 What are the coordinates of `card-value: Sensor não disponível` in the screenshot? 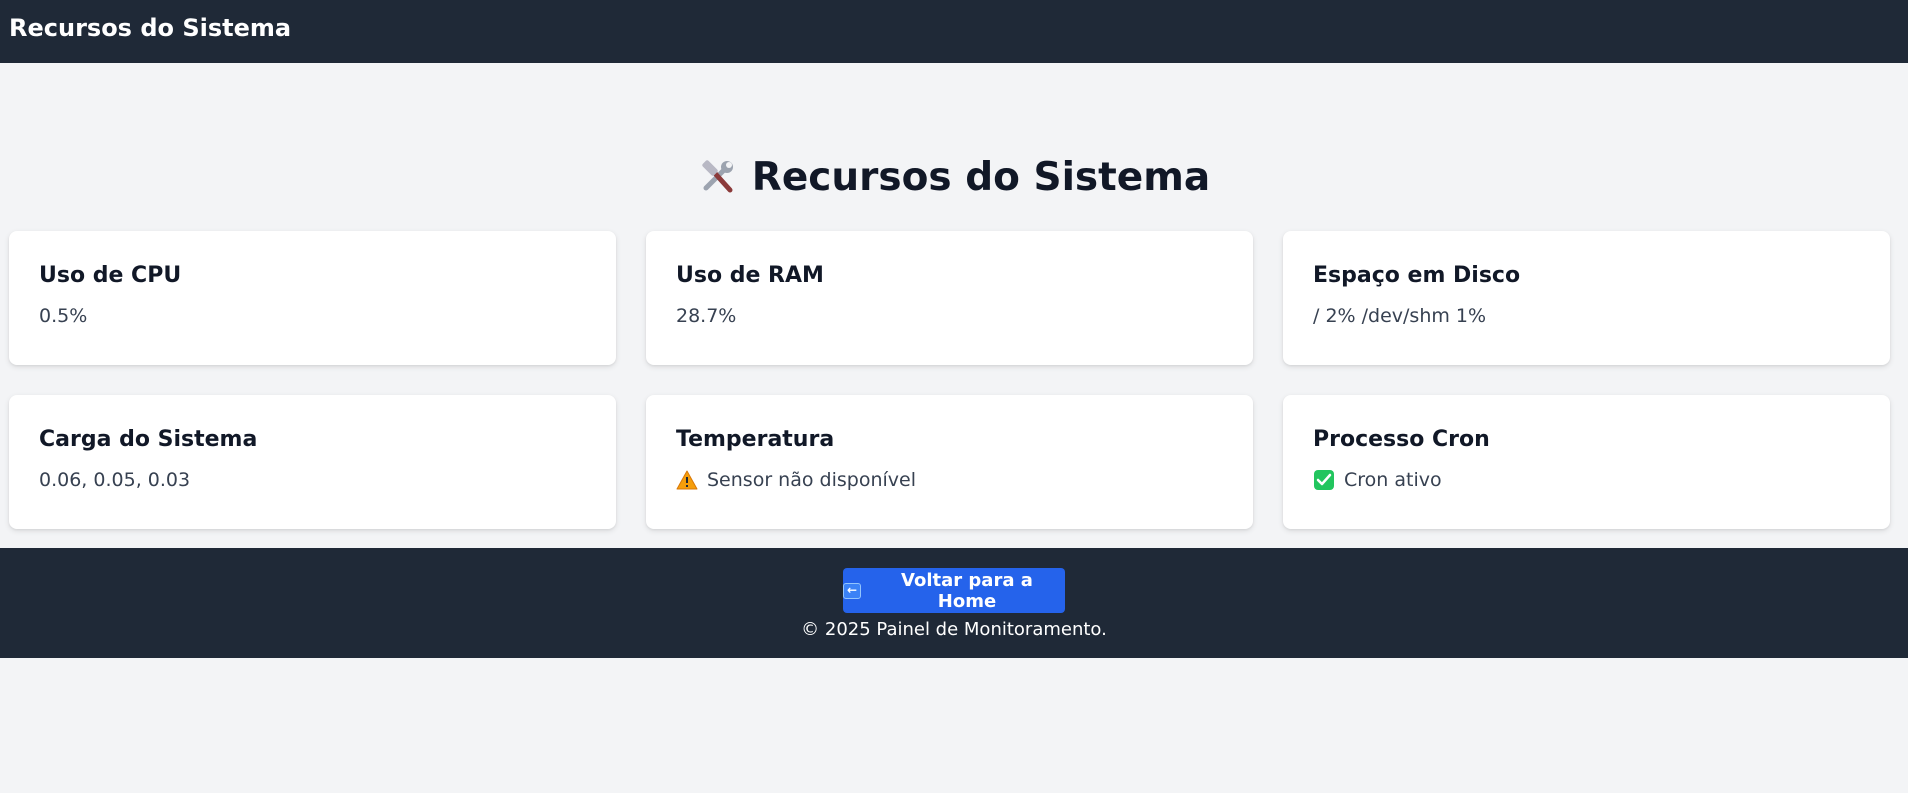 It's located at (949, 480).